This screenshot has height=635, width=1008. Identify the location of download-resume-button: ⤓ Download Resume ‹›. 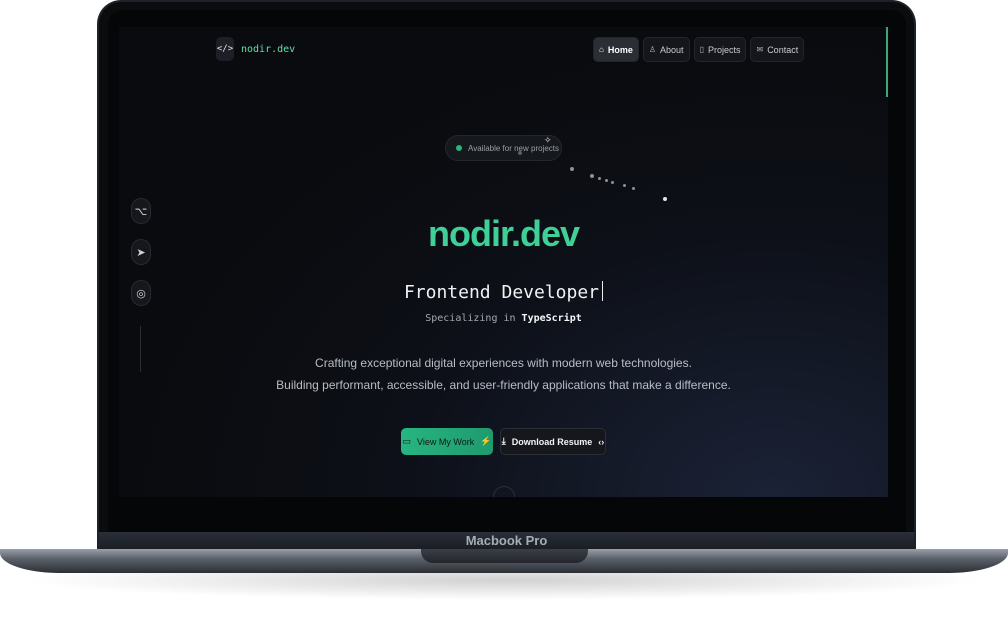
(553, 441).